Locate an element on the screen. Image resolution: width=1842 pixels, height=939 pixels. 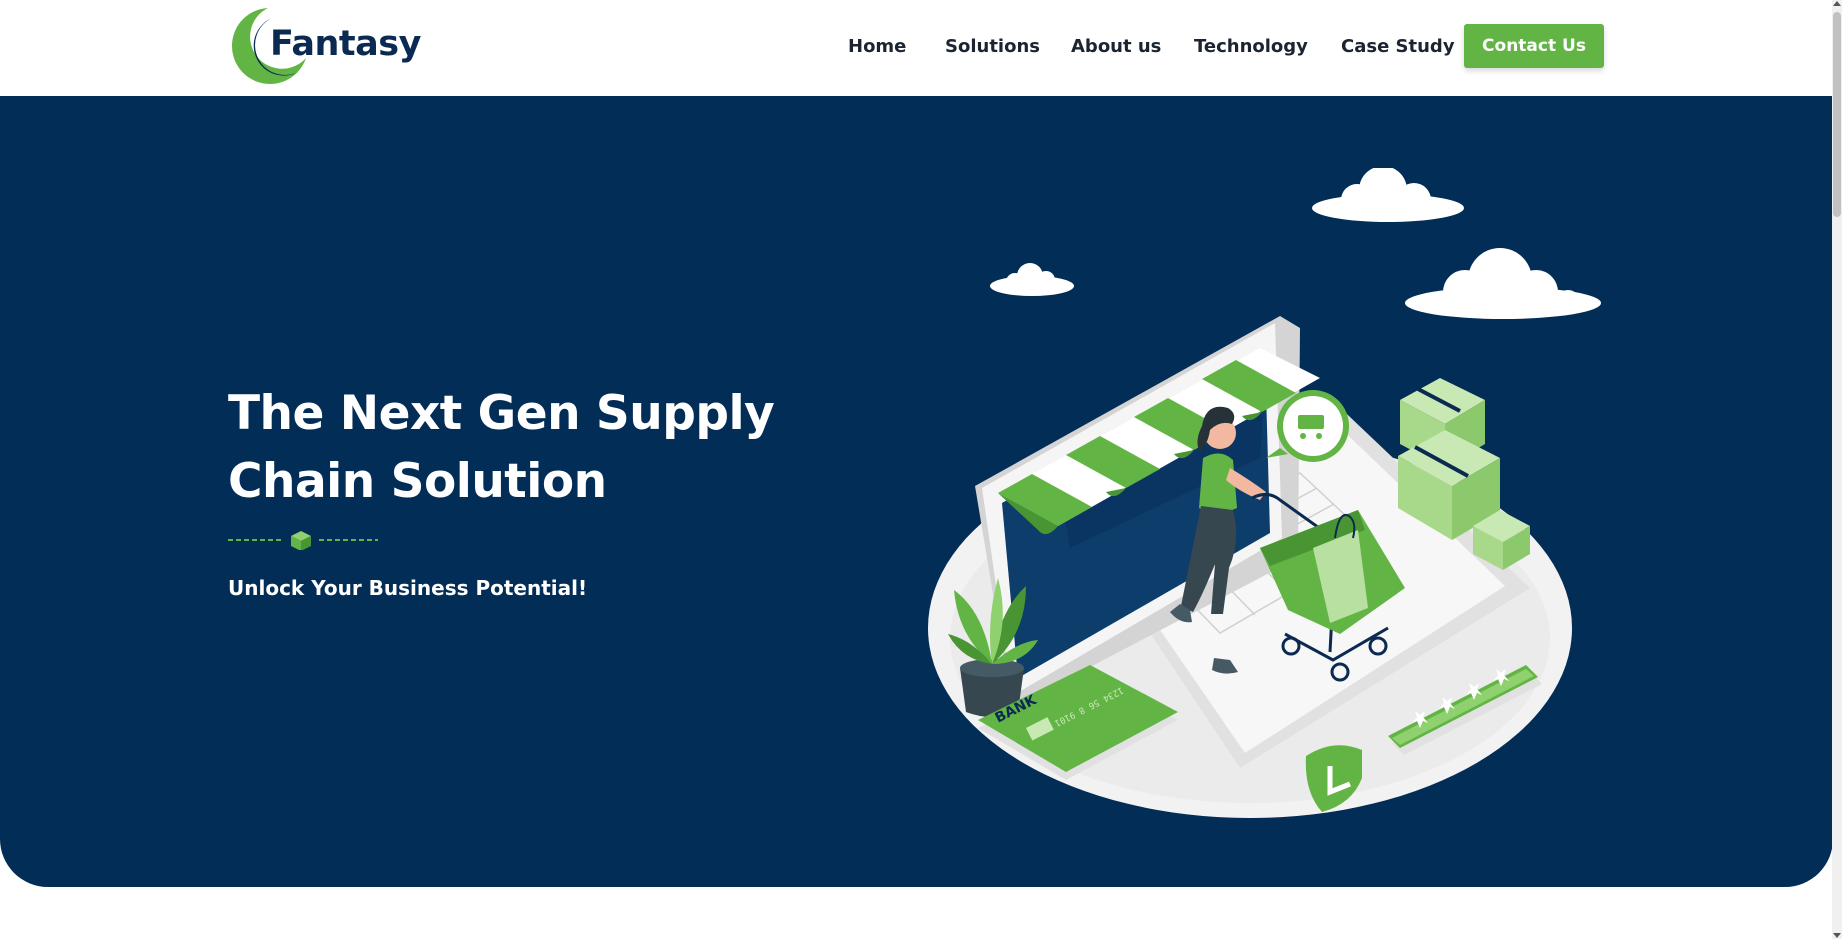
hero-divider is located at coordinates (303, 540).